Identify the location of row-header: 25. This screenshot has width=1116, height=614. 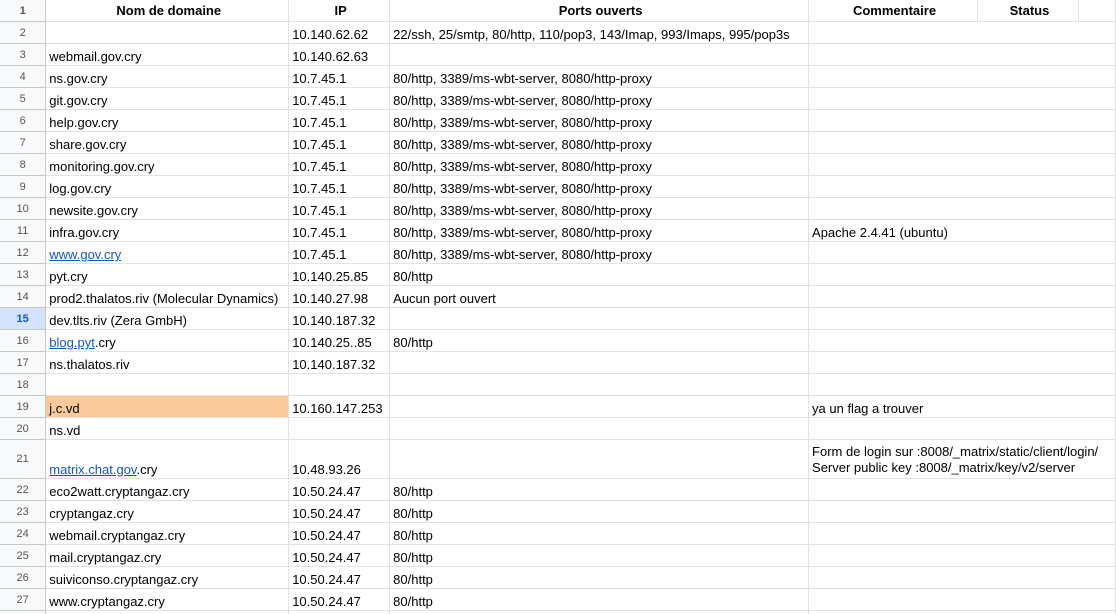
(23, 555).